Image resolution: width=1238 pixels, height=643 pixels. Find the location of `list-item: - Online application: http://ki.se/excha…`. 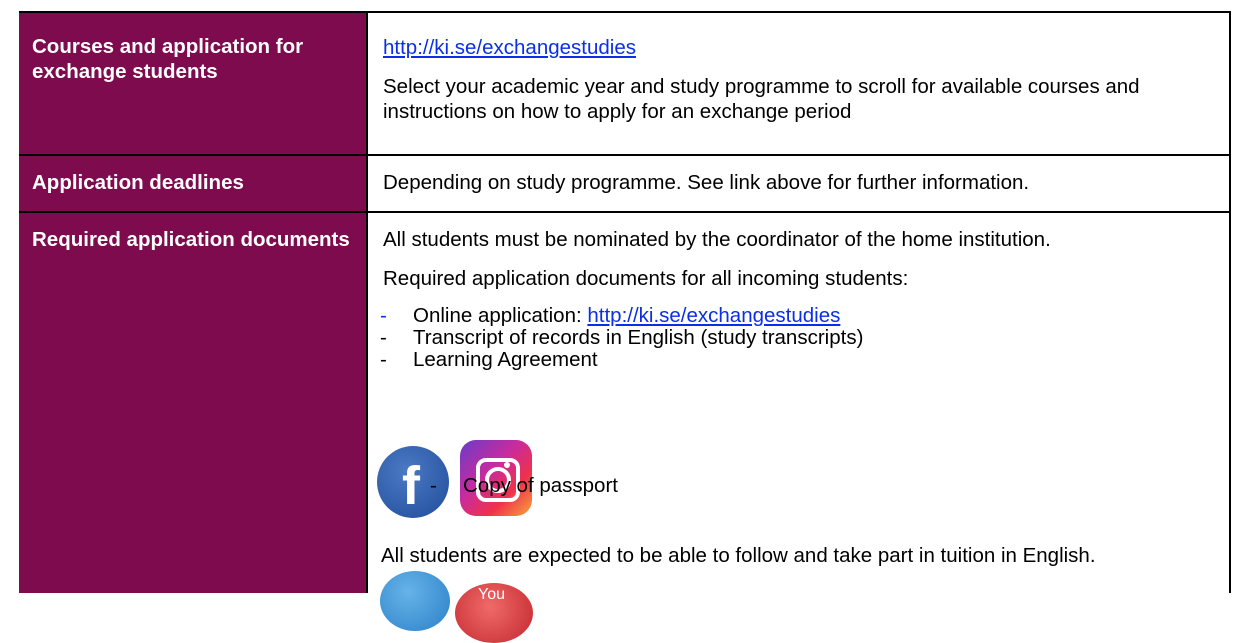

list-item: - Online application: http://ki.se/excha… is located at coordinates (798, 316).